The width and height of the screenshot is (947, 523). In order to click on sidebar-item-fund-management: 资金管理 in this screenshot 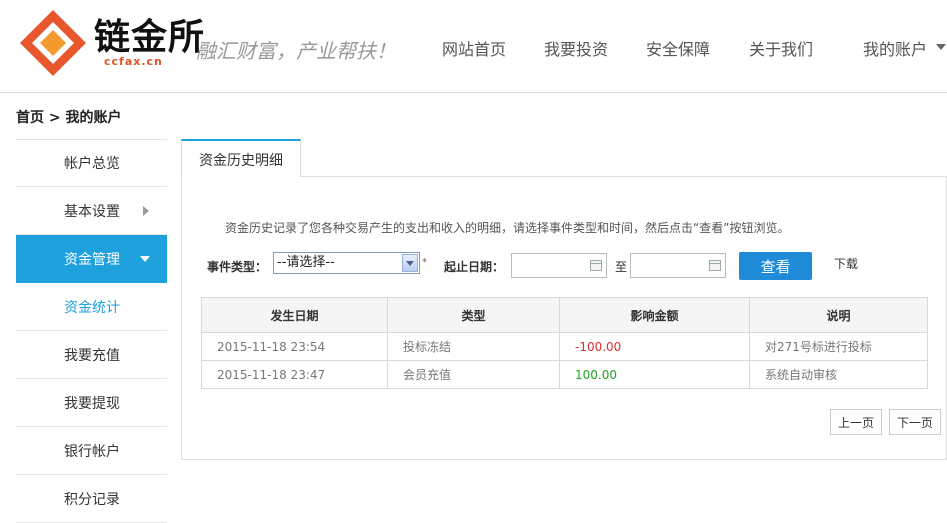, I will do `click(91, 259)`.